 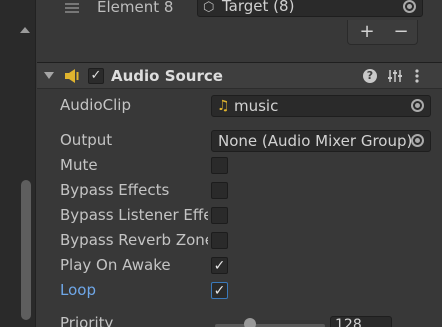 What do you see at coordinates (209, 7) in the screenshot?
I see `cube-icon: ⬡` at bounding box center [209, 7].